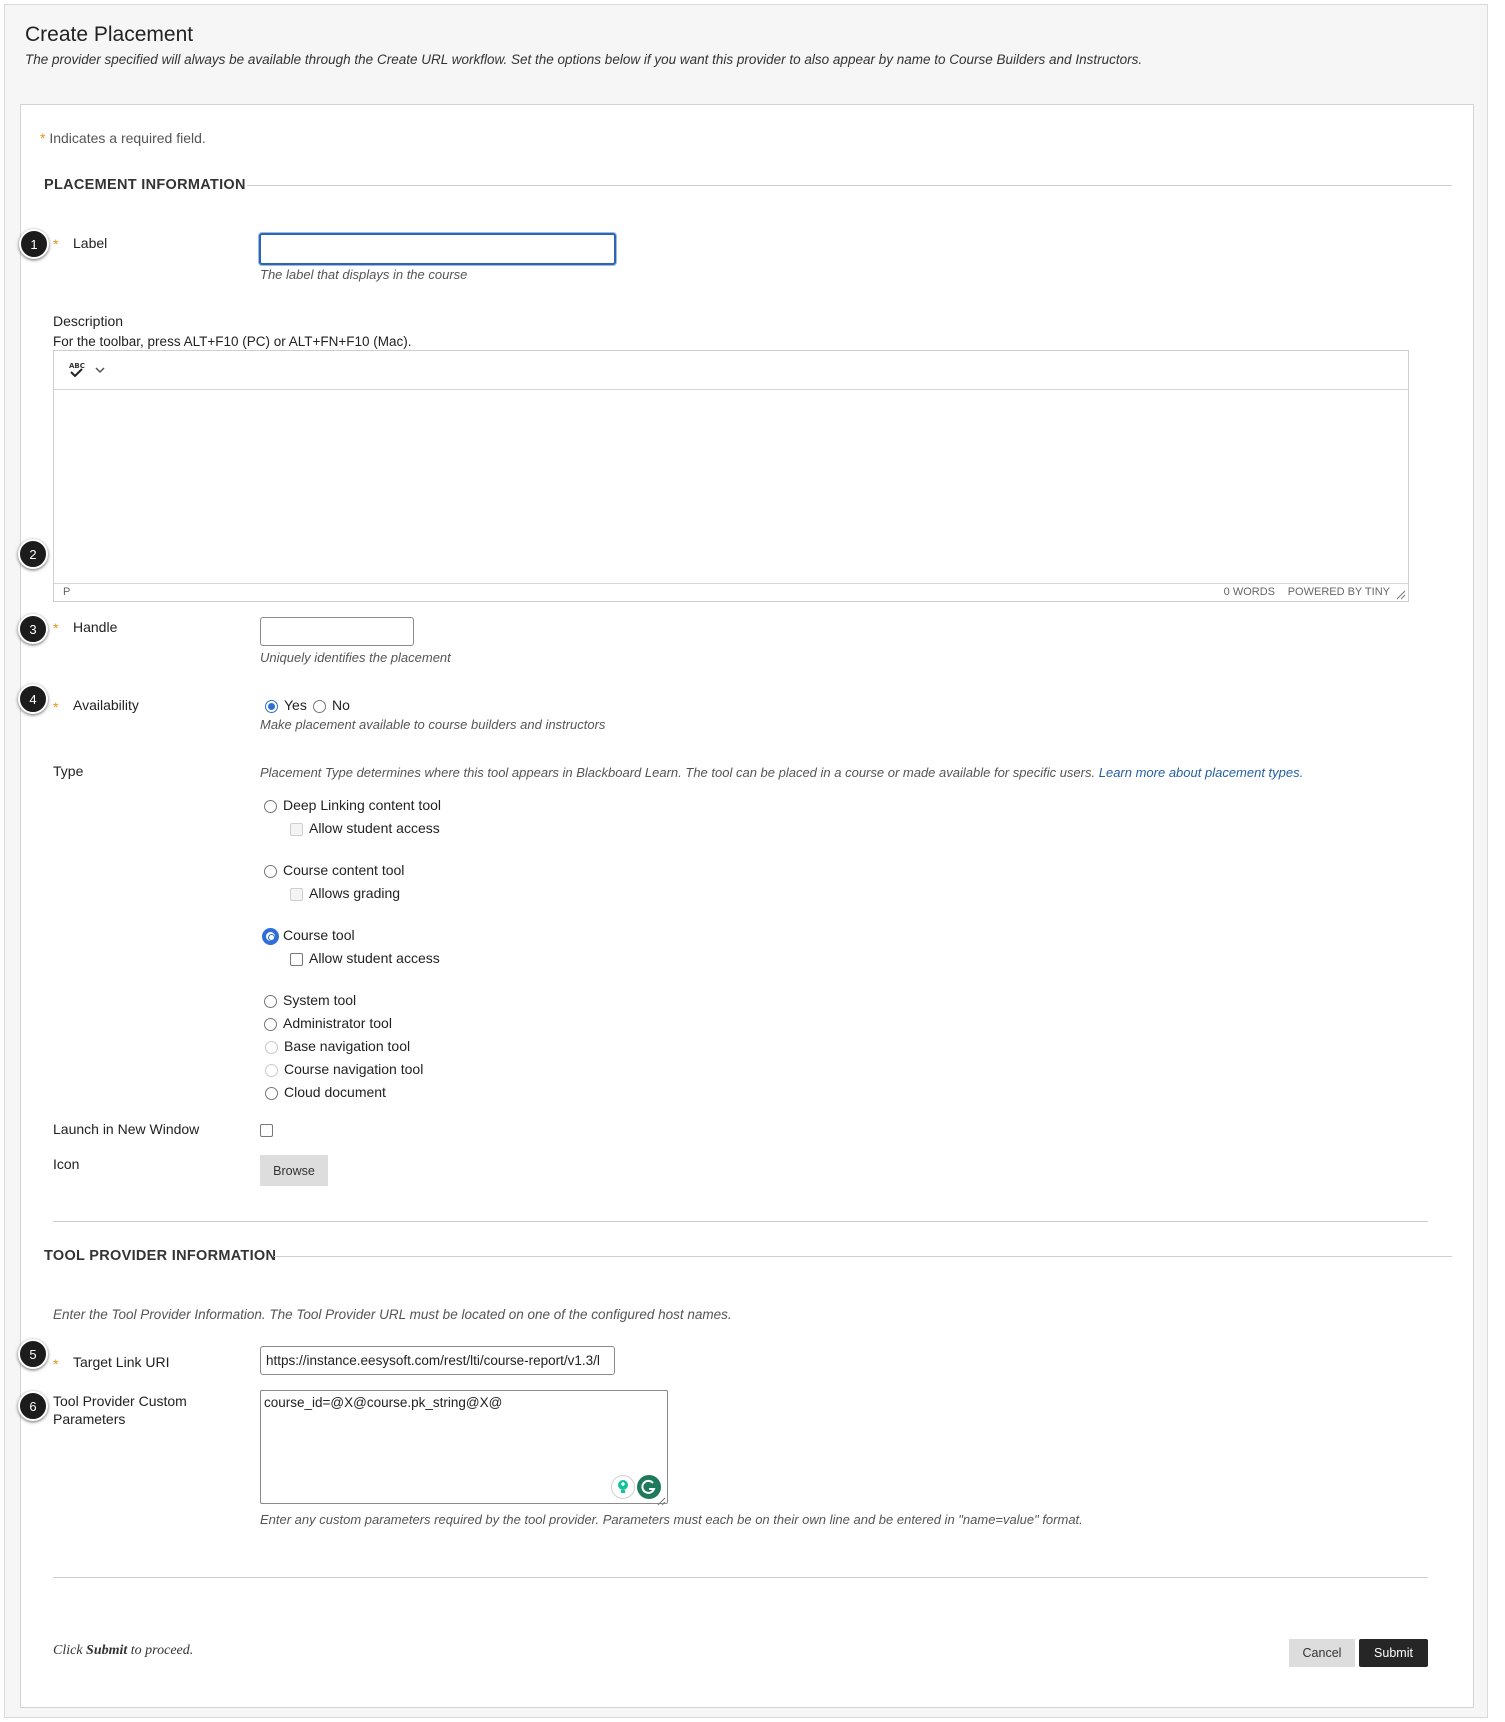 The height and width of the screenshot is (1722, 1505). What do you see at coordinates (354, 893) in the screenshot?
I see `course-content-grading-label: Allows grading` at bounding box center [354, 893].